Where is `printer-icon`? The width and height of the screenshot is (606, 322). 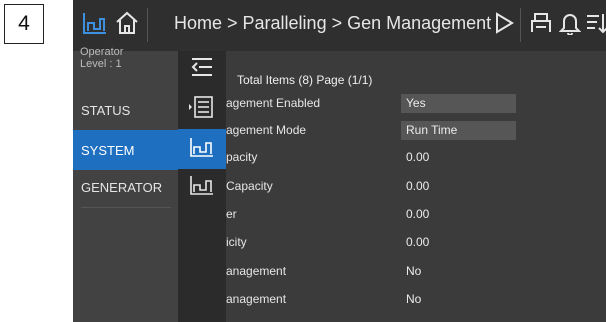 printer-icon is located at coordinates (541, 23).